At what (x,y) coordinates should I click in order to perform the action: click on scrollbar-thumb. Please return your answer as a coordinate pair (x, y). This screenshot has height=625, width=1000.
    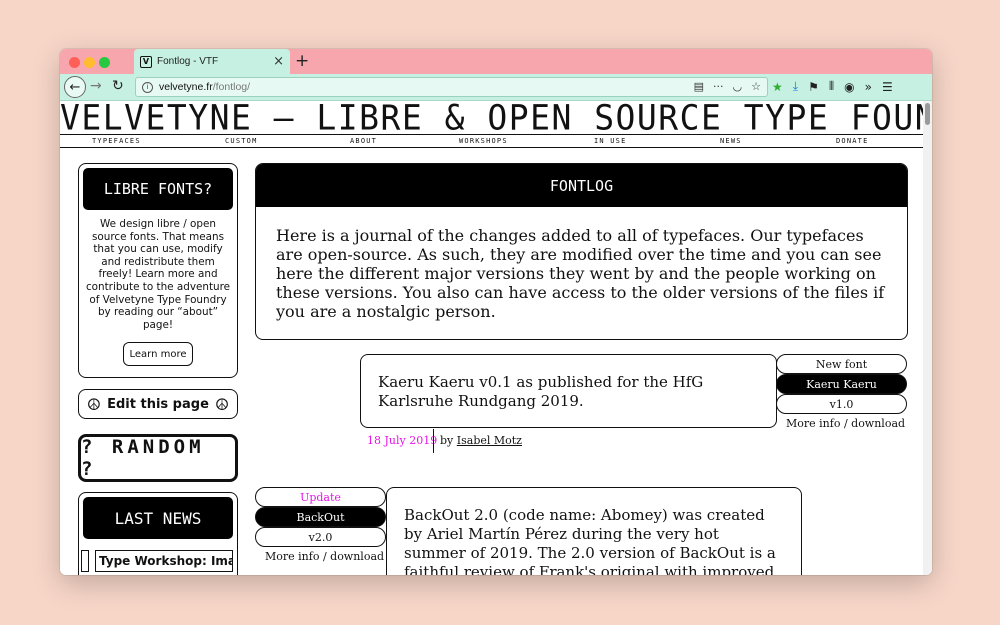
    Looking at the image, I should click on (927, 114).